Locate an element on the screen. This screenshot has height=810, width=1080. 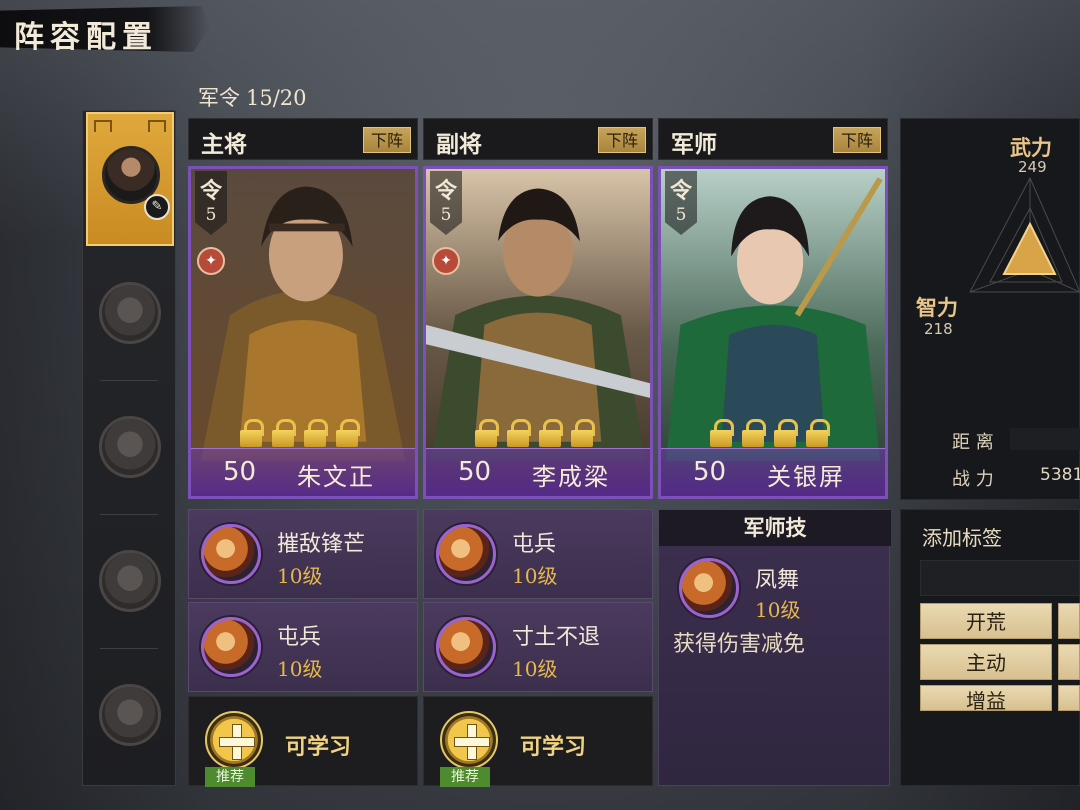
general-name: 朱文正 is located at coordinates (336, 477).